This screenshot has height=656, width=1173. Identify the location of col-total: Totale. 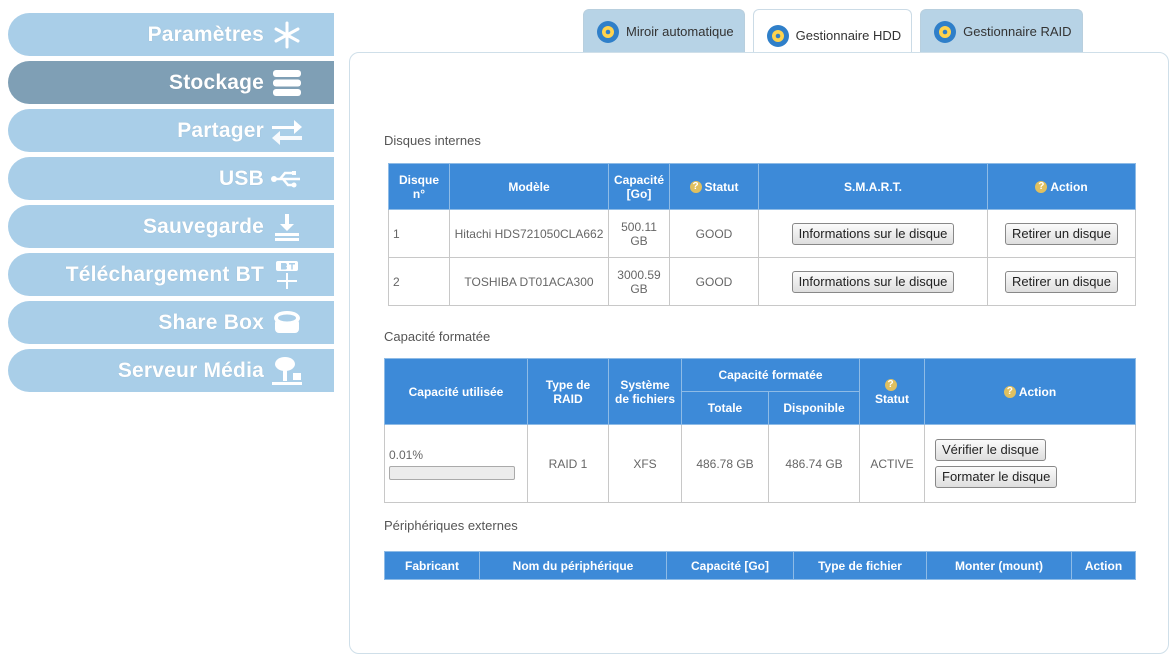
(725, 408).